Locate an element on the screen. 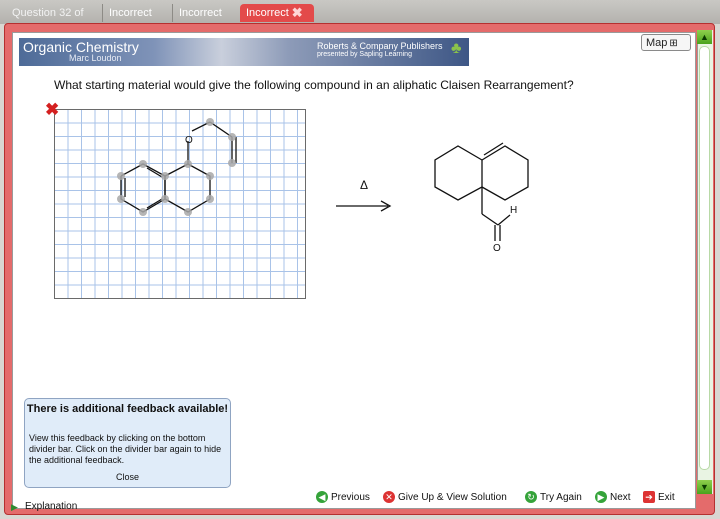 The width and height of the screenshot is (720, 519). exit-icon: ➔ is located at coordinates (649, 497).